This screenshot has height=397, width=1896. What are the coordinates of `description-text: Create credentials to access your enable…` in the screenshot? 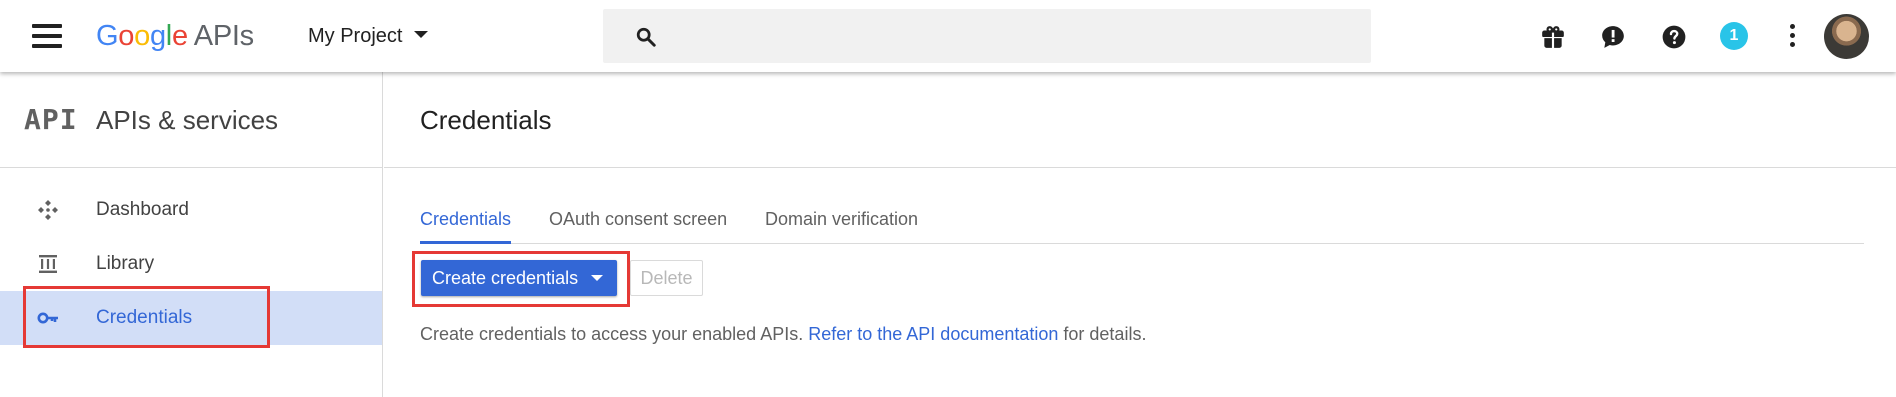 It's located at (612, 334).